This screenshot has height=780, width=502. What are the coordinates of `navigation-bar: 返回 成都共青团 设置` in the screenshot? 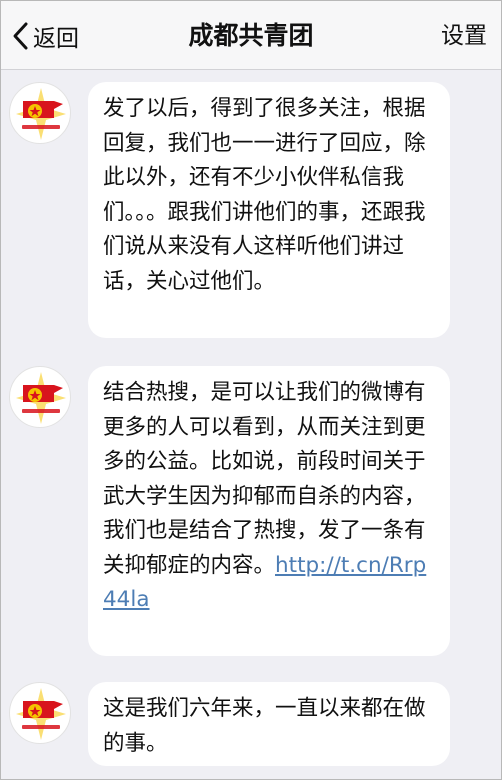 It's located at (251, 35).